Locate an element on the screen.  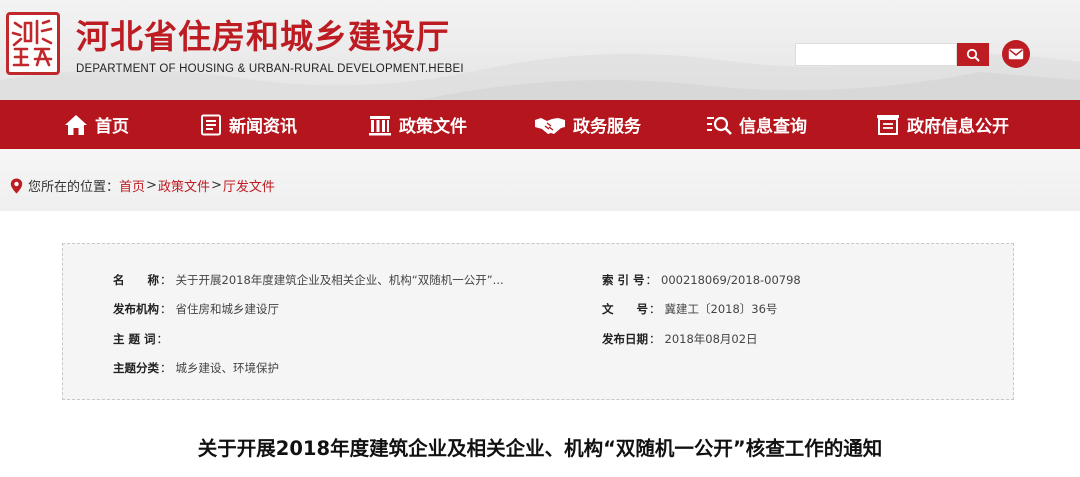
info-org-label: 发布机构 is located at coordinates (136, 309).